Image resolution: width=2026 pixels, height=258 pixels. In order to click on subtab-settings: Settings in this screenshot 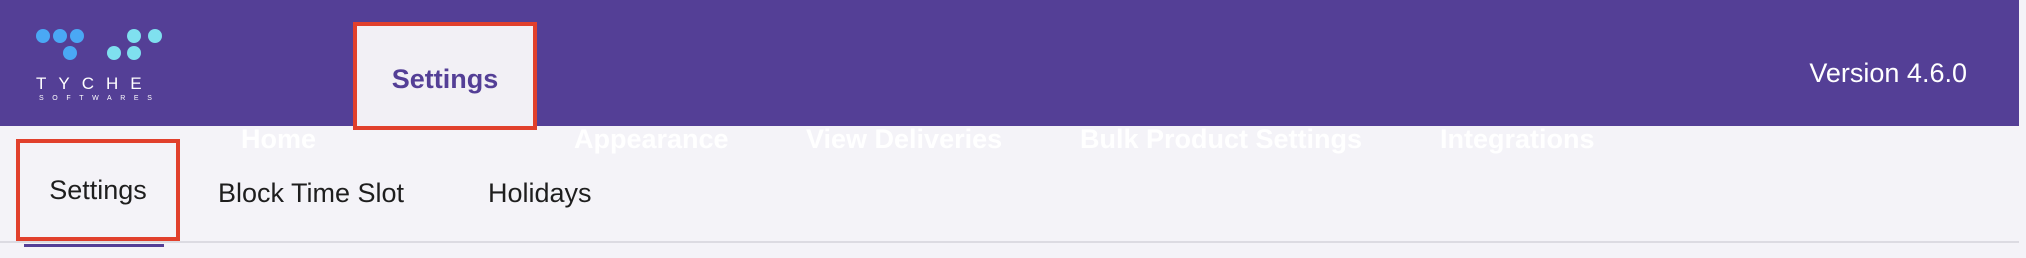, I will do `click(98, 190)`.